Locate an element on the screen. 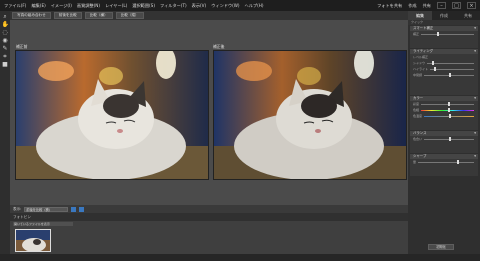 This screenshot has width=480, height=261. share-button: 共有 is located at coordinates (427, 6).